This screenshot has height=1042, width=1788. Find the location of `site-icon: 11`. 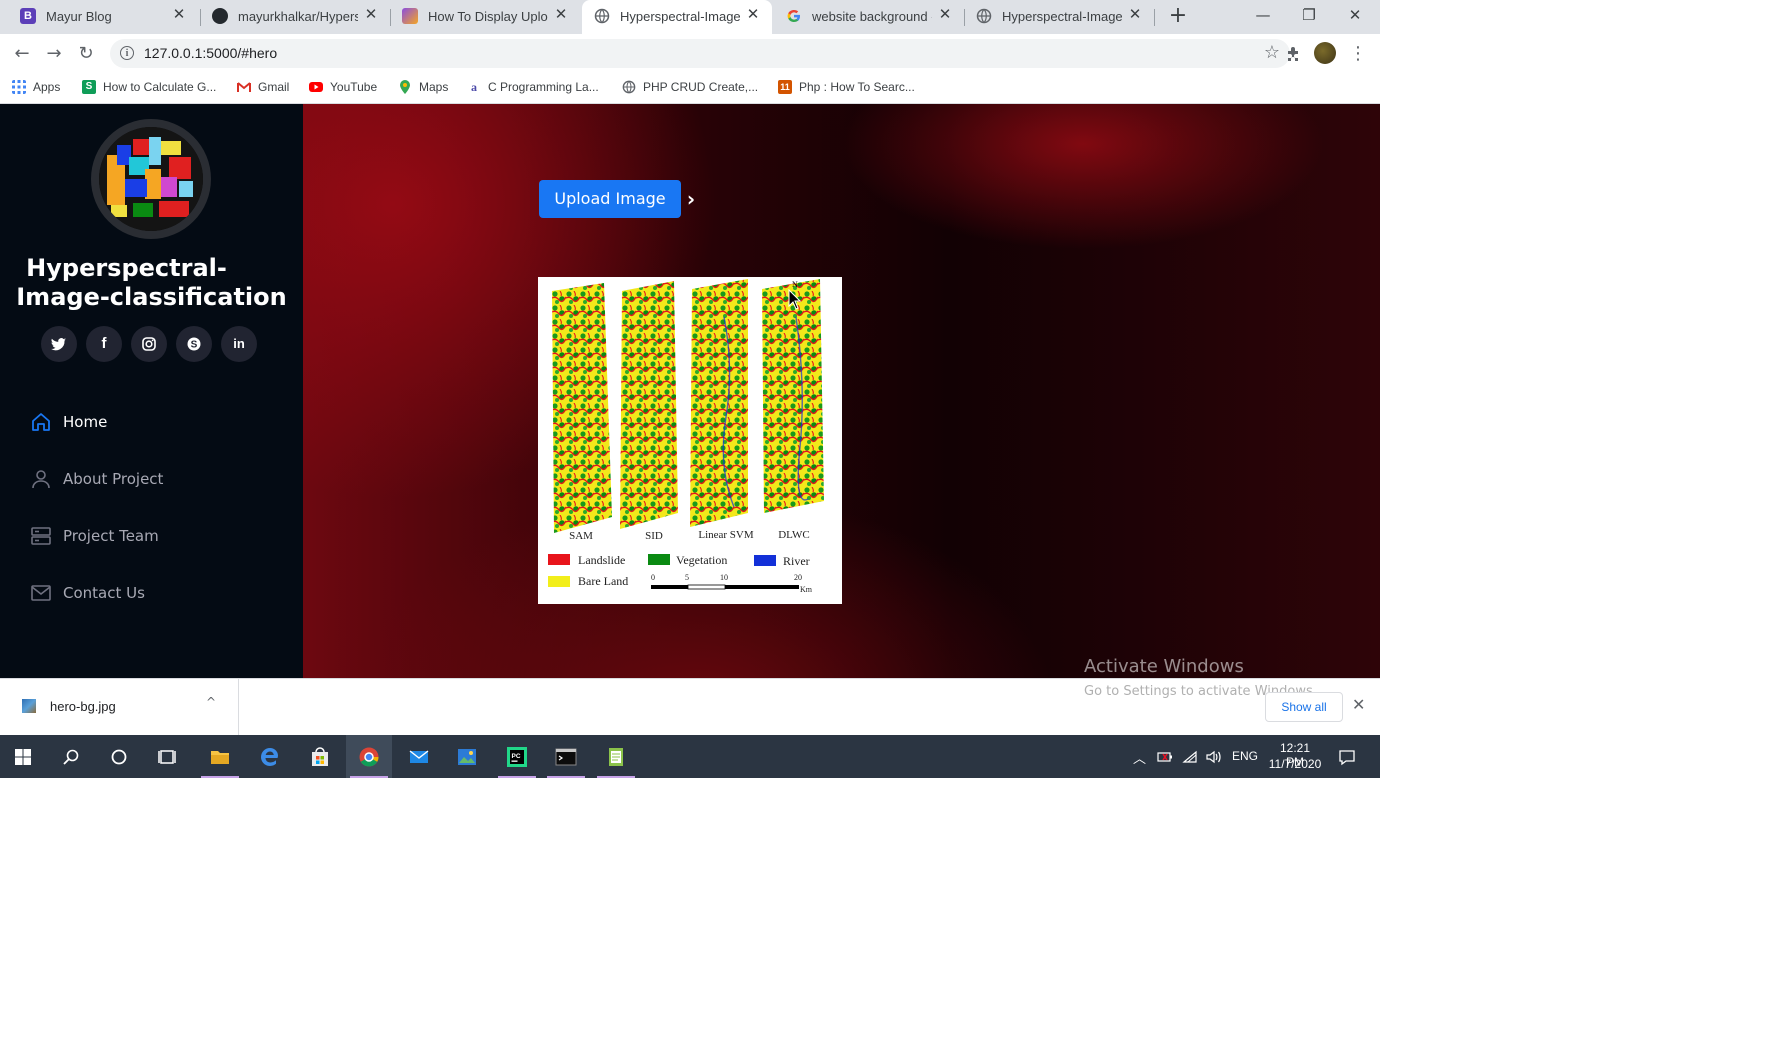

site-icon: 11 is located at coordinates (785, 86).